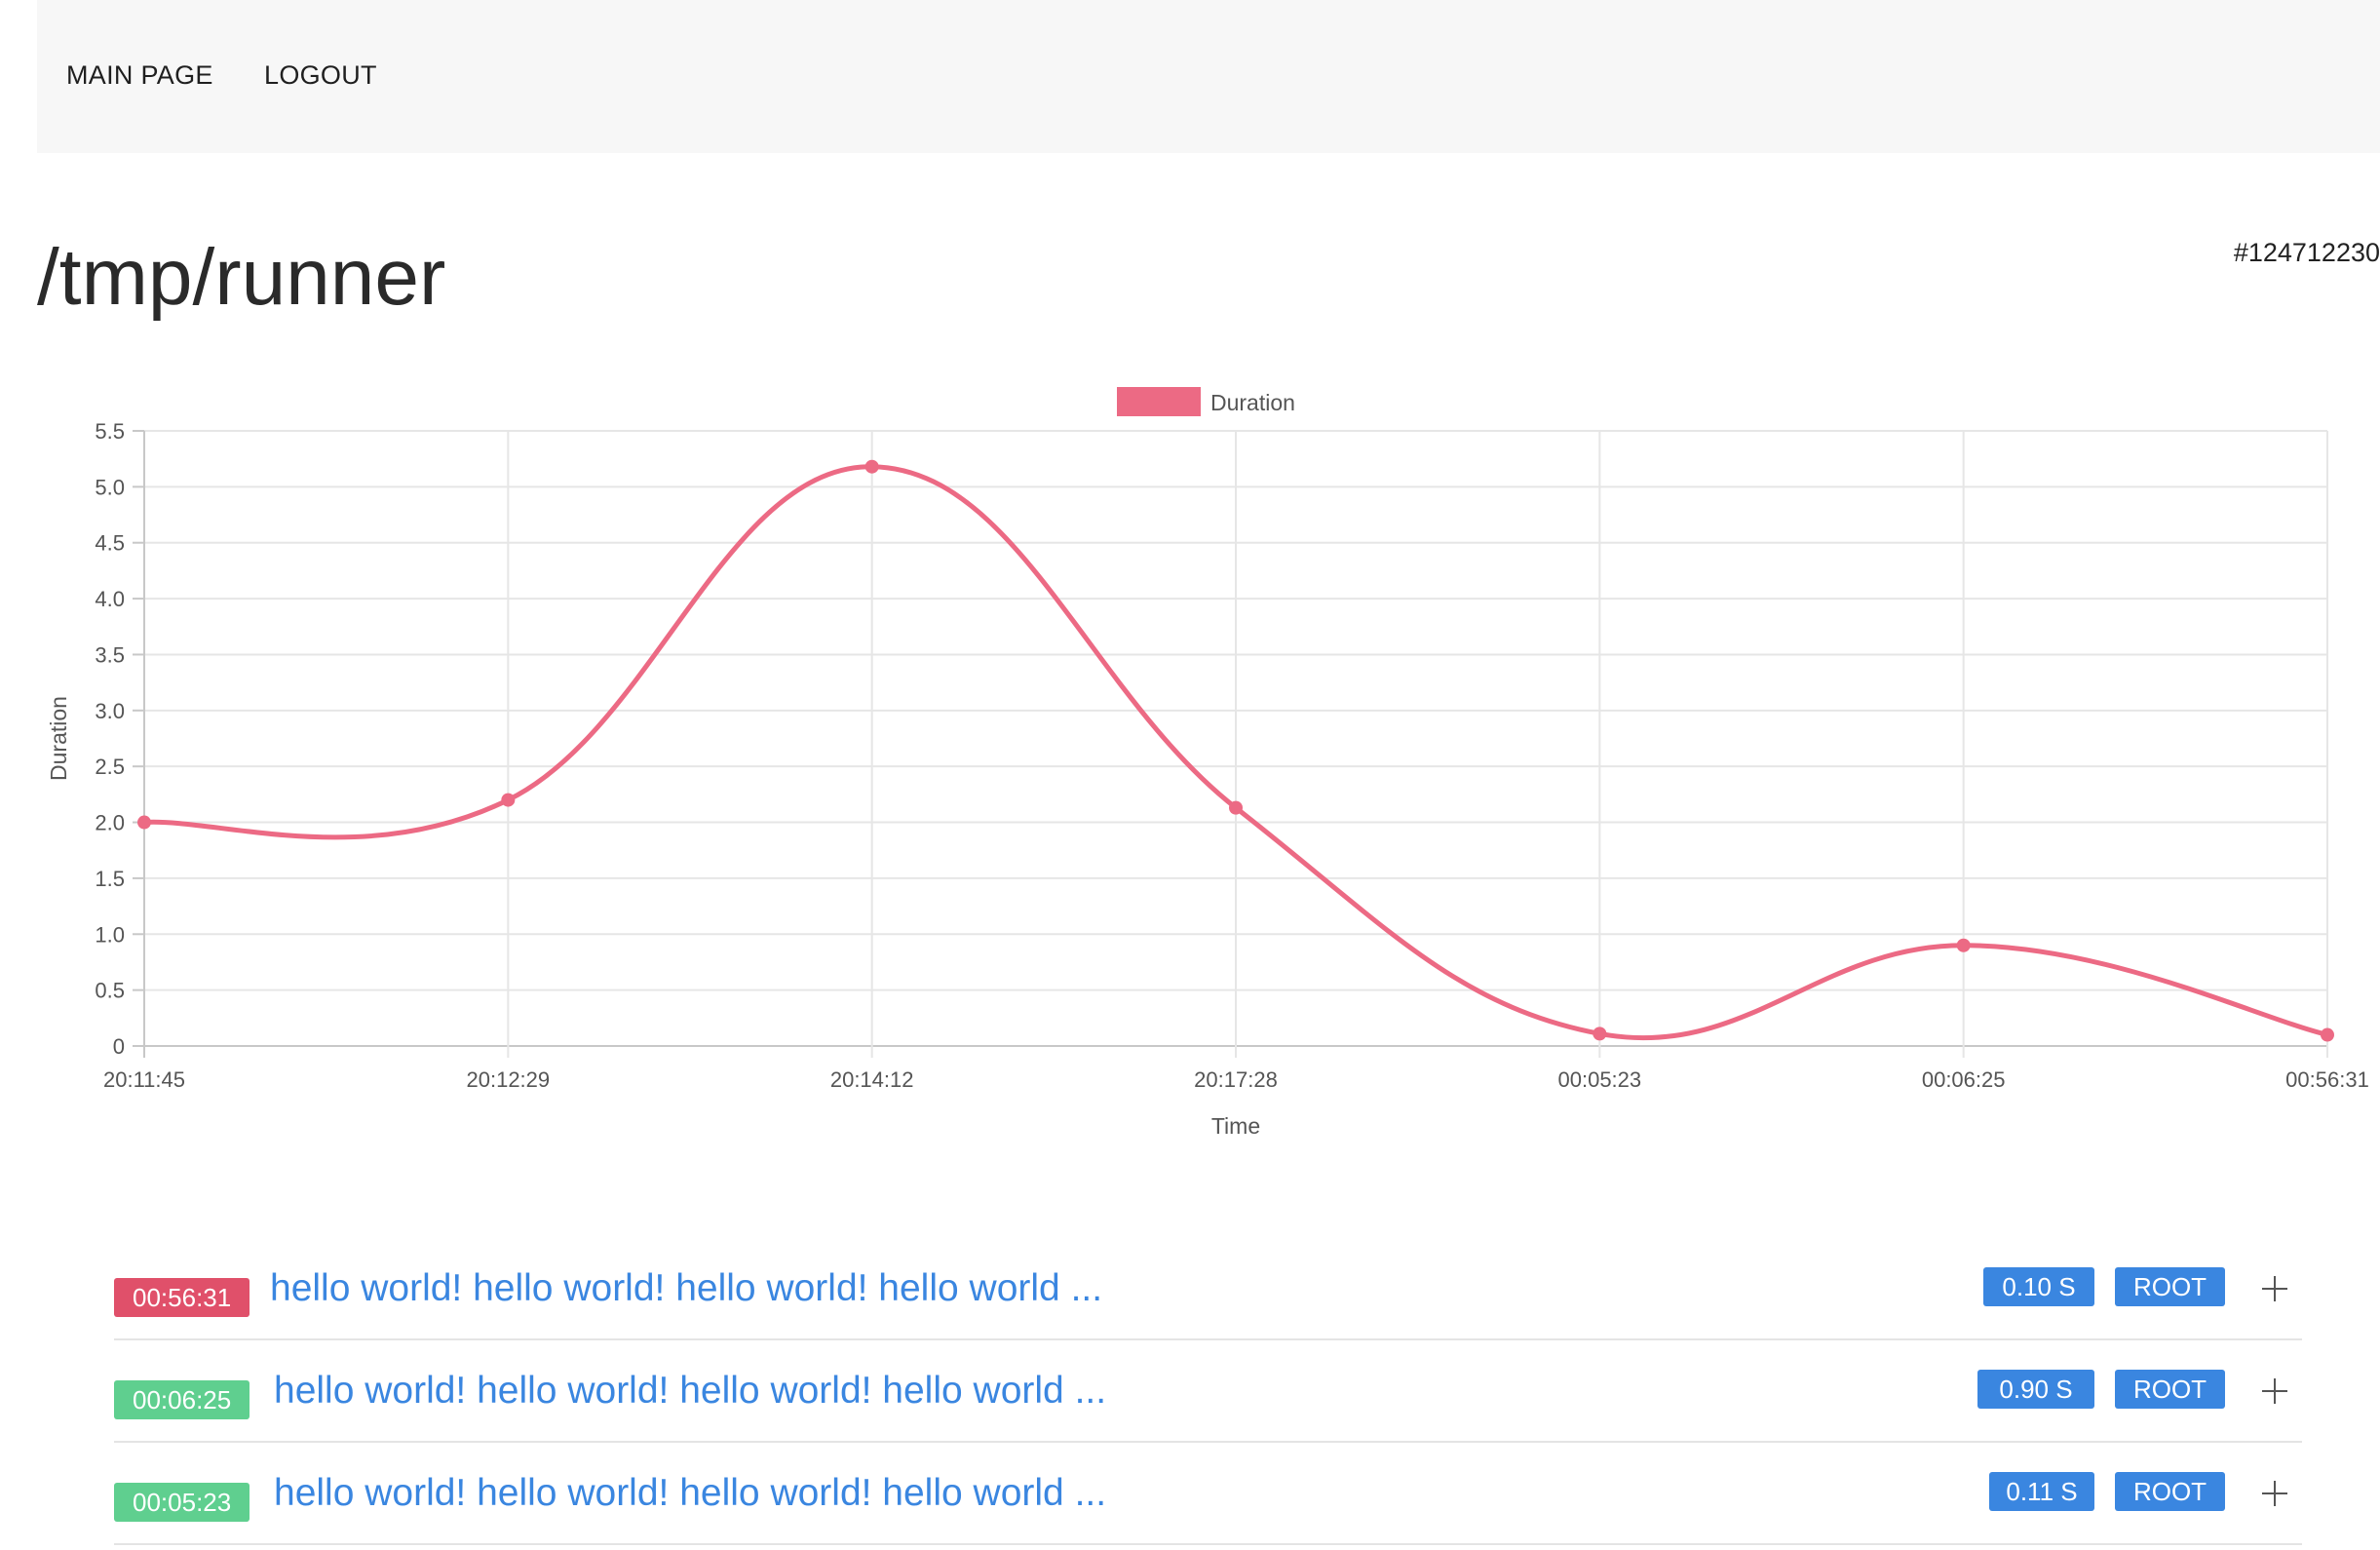 Image resolution: width=2380 pixels, height=1550 pixels. Describe the element at coordinates (144, 1080) in the screenshot. I see `x-tick-label: 20:11:45` at that location.